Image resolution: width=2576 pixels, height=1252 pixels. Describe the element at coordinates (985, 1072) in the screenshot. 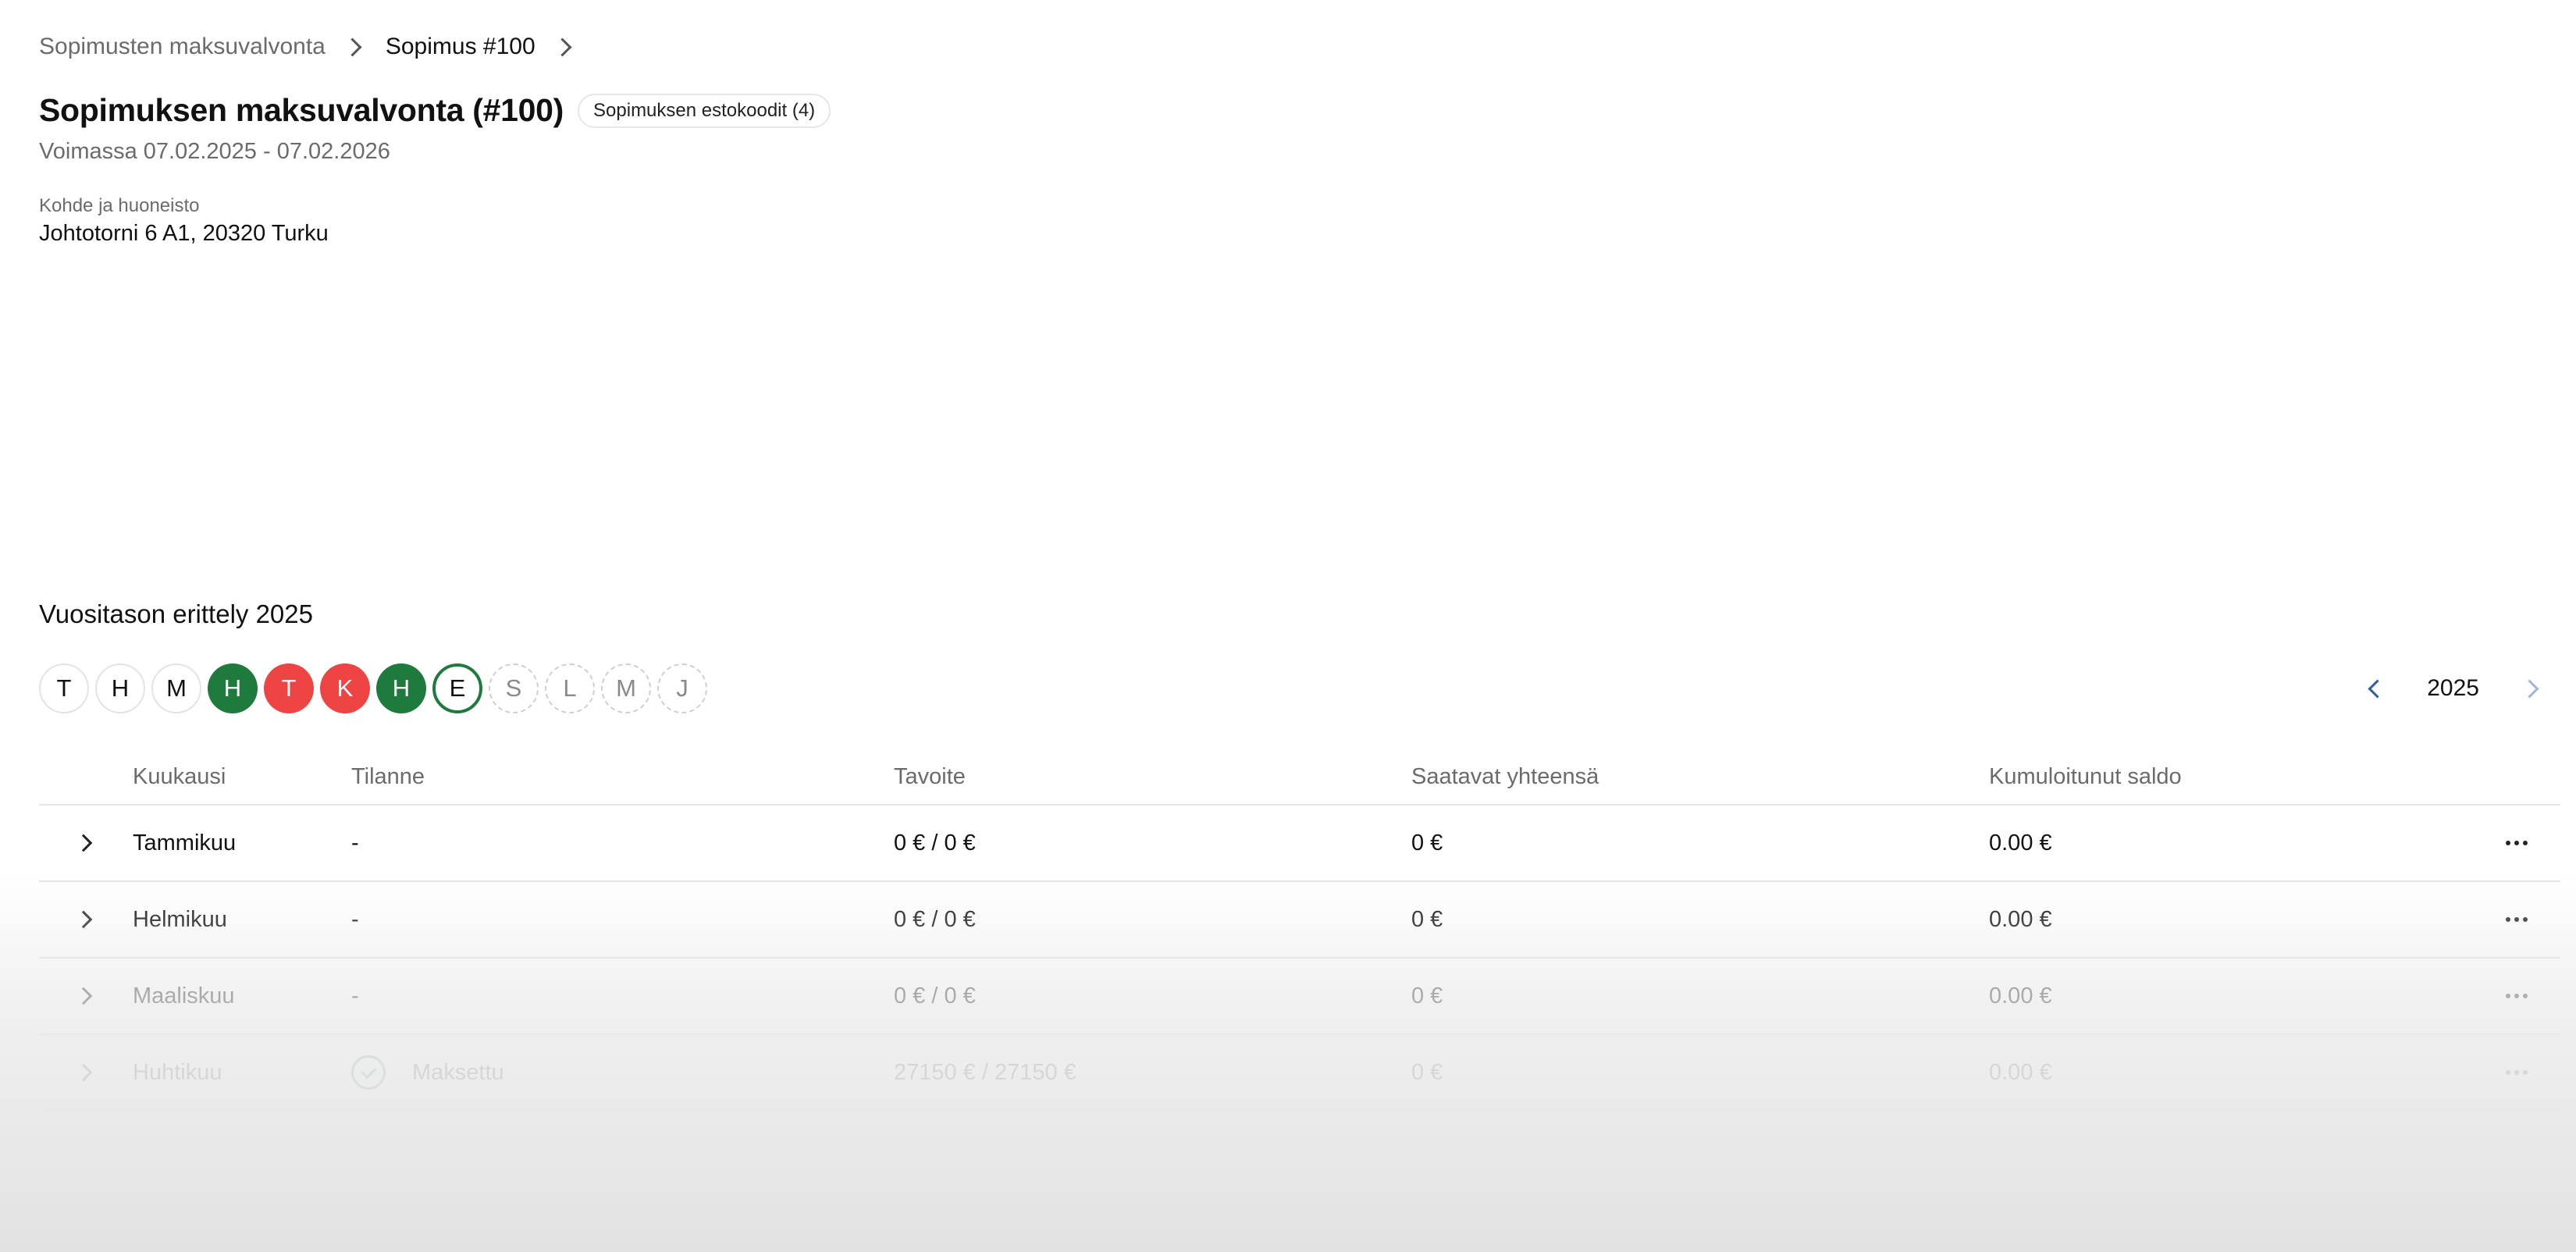

I see `cell-target: 27150 € / 27150 €` at that location.